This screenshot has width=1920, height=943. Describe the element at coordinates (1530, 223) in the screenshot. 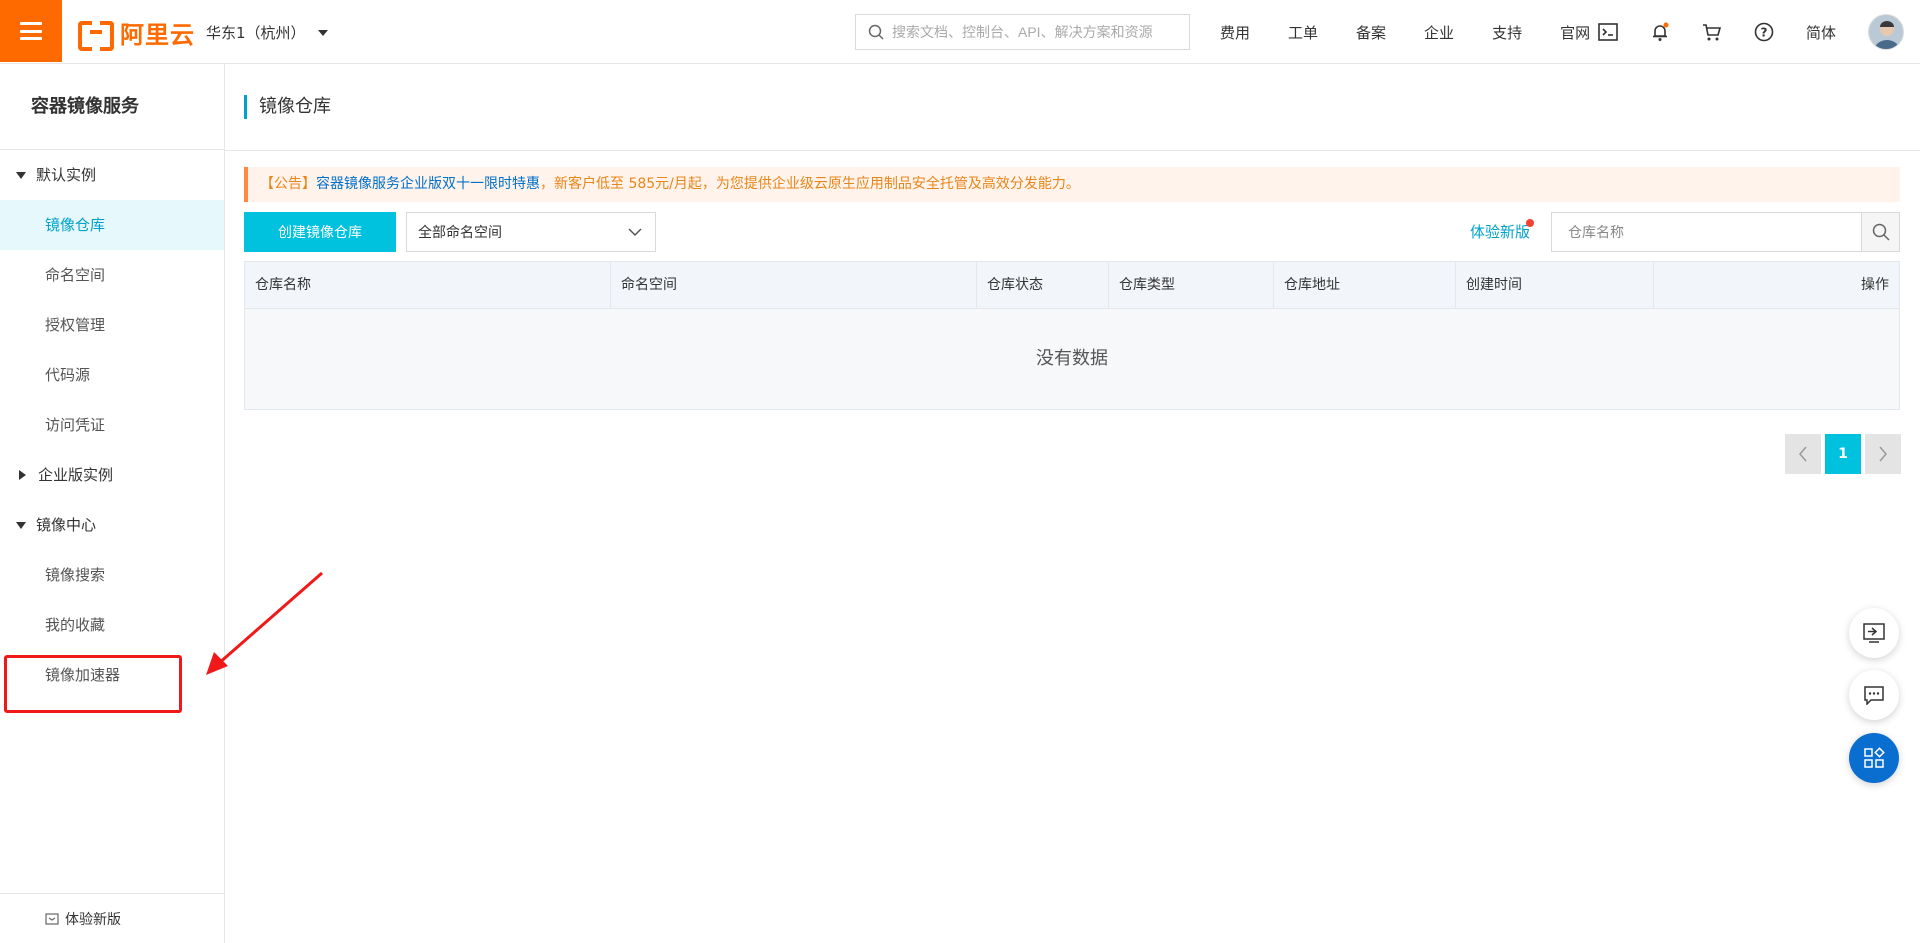

I see `new-badge-dot` at that location.